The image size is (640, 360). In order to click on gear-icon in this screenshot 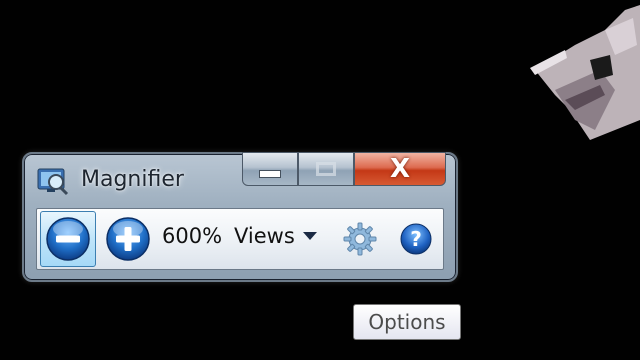, I will do `click(360, 239)`.